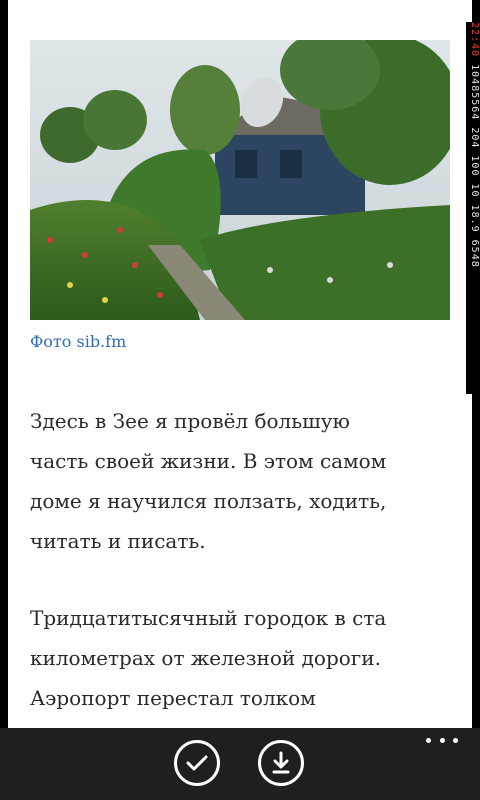 The width and height of the screenshot is (480, 800). I want to click on download-icon, so click(281, 762).